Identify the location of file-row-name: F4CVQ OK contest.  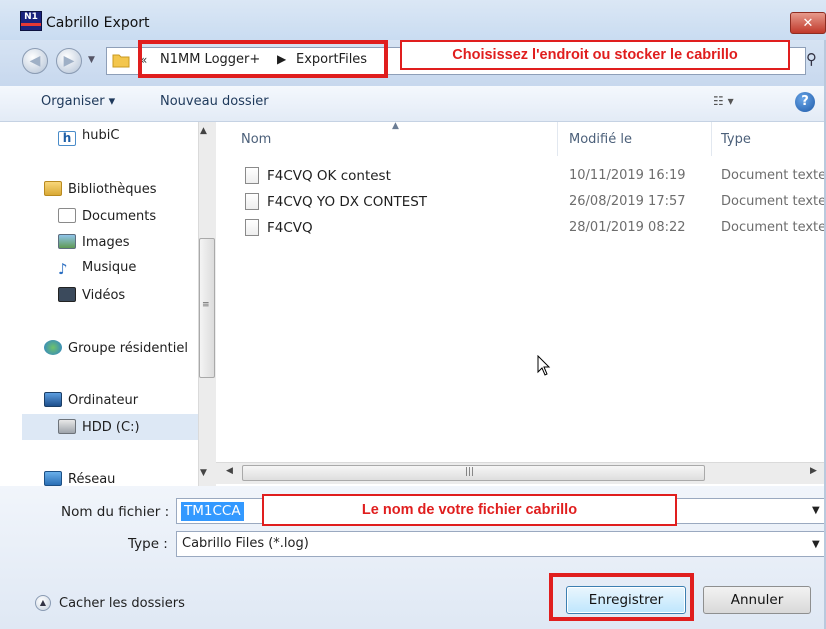
(329, 176).